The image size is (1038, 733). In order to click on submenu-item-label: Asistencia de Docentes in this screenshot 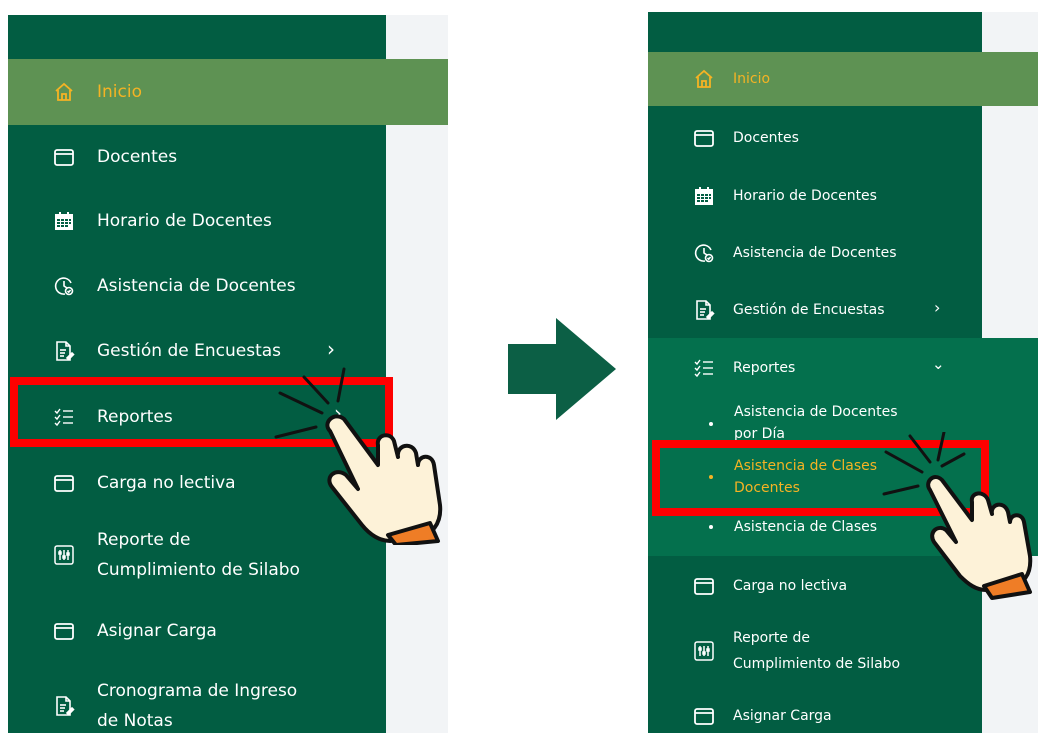, I will do `click(816, 412)`.